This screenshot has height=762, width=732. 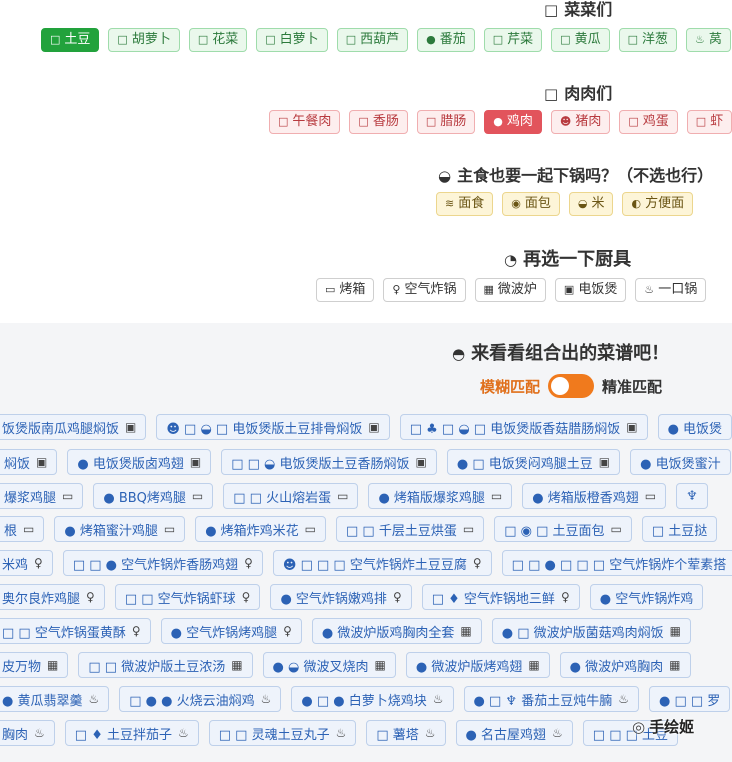 What do you see at coordinates (446, 122) in the screenshot?
I see `meat-chip: □ 腊肠` at bounding box center [446, 122].